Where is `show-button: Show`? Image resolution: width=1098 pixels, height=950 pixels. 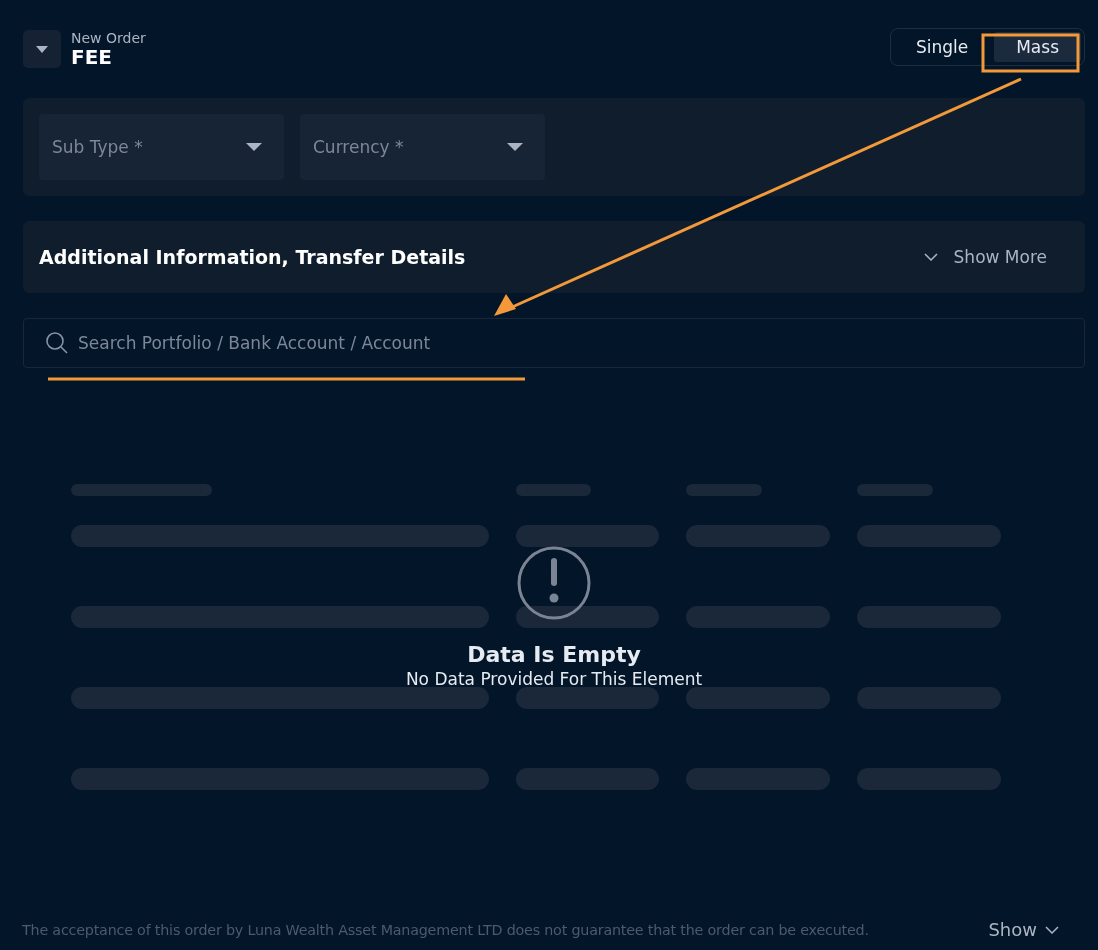 show-button: Show is located at coordinates (1023, 929).